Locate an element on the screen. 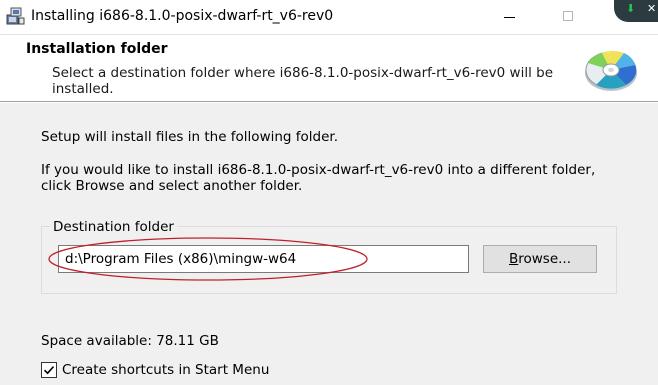 The image size is (658, 385). space-available-text: Space available: 78.11 GB is located at coordinates (130, 341).